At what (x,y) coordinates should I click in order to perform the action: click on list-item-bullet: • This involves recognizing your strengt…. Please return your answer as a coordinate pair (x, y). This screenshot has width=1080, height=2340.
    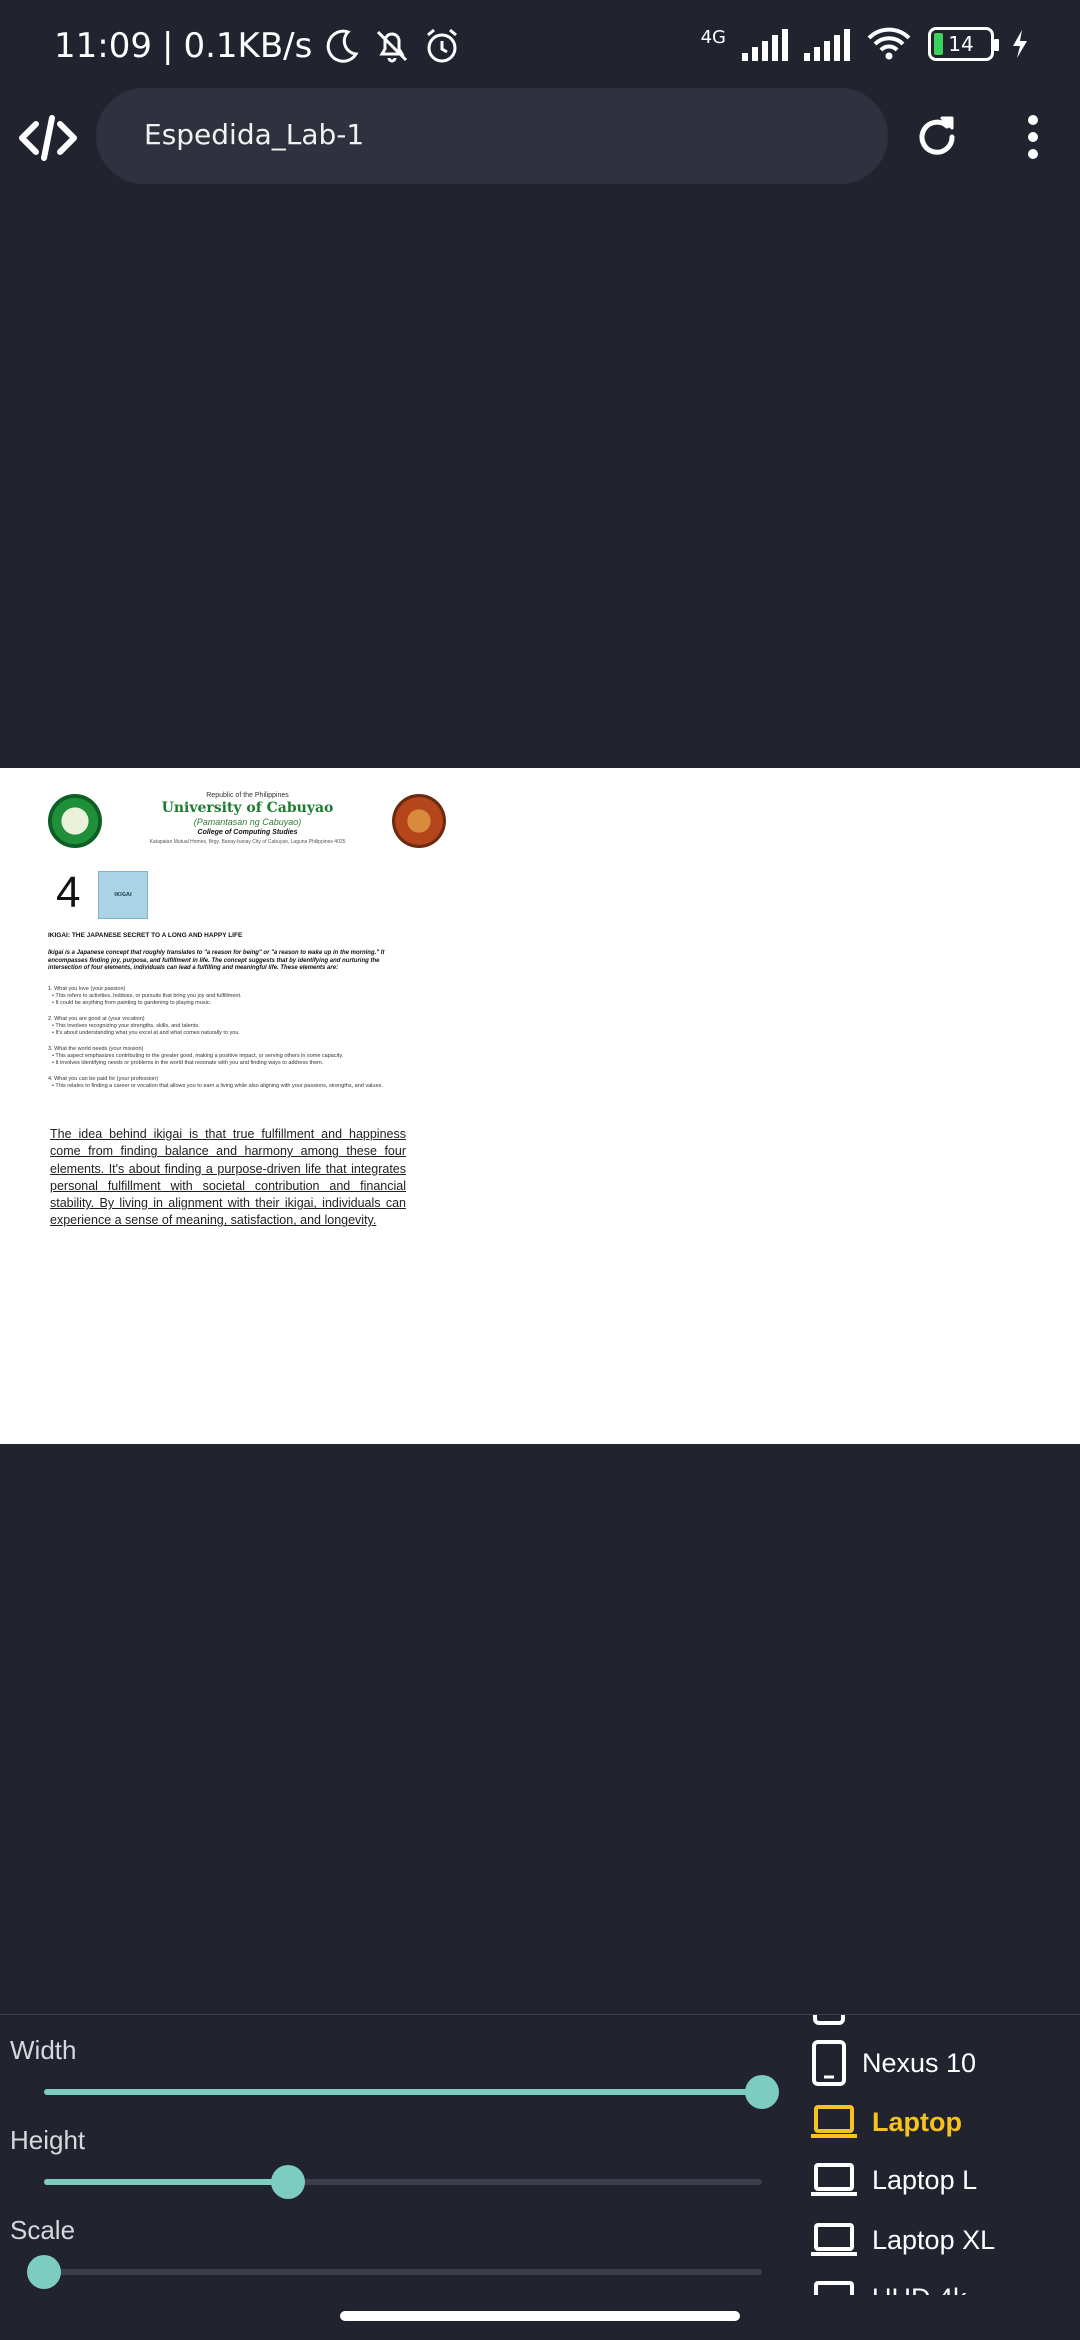
    Looking at the image, I should click on (126, 1026).